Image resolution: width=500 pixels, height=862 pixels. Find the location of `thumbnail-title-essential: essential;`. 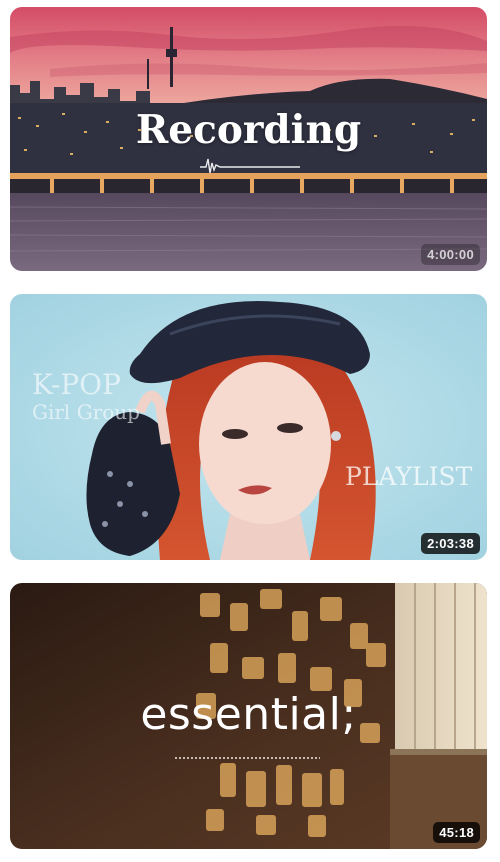

thumbnail-title-essential: essential; is located at coordinates (248, 714).